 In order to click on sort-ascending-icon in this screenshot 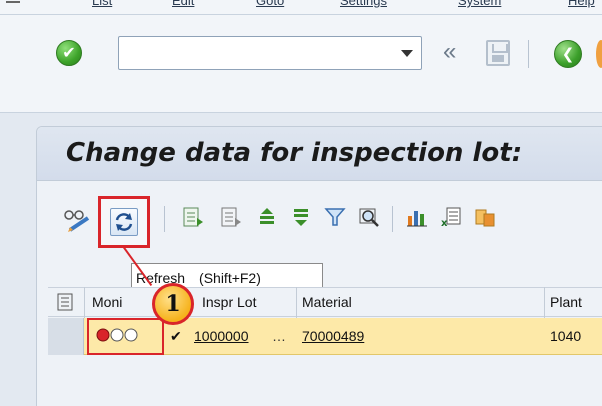, I will do `click(267, 217)`.